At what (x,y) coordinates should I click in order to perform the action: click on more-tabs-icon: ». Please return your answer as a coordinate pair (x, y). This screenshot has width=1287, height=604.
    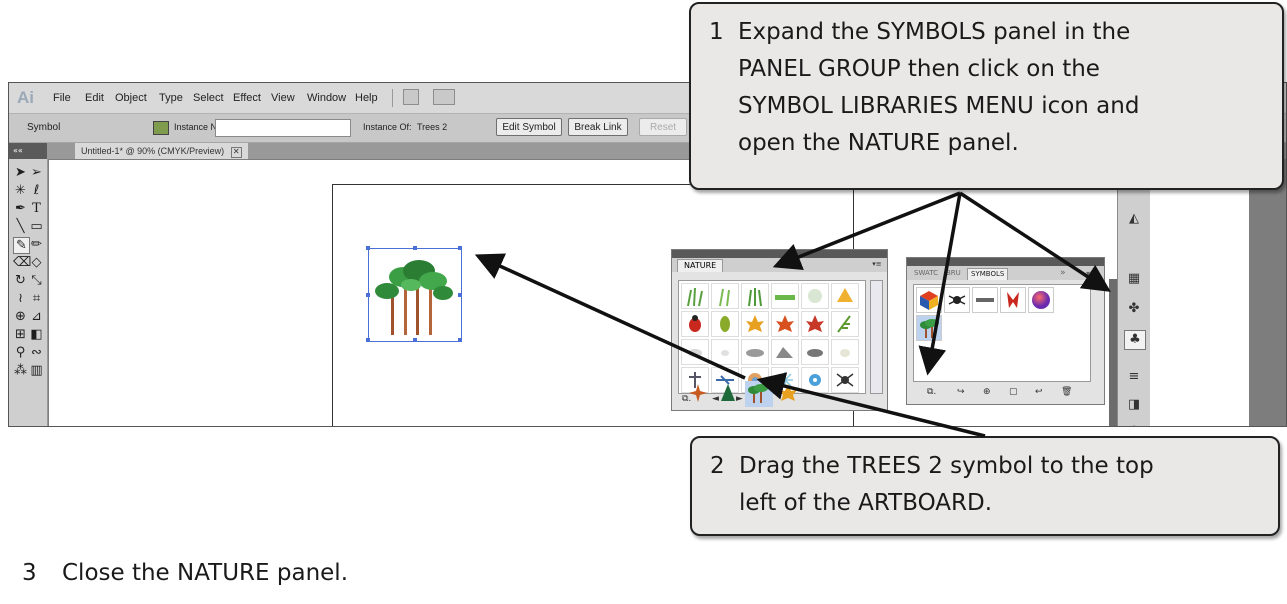
    Looking at the image, I should click on (1063, 273).